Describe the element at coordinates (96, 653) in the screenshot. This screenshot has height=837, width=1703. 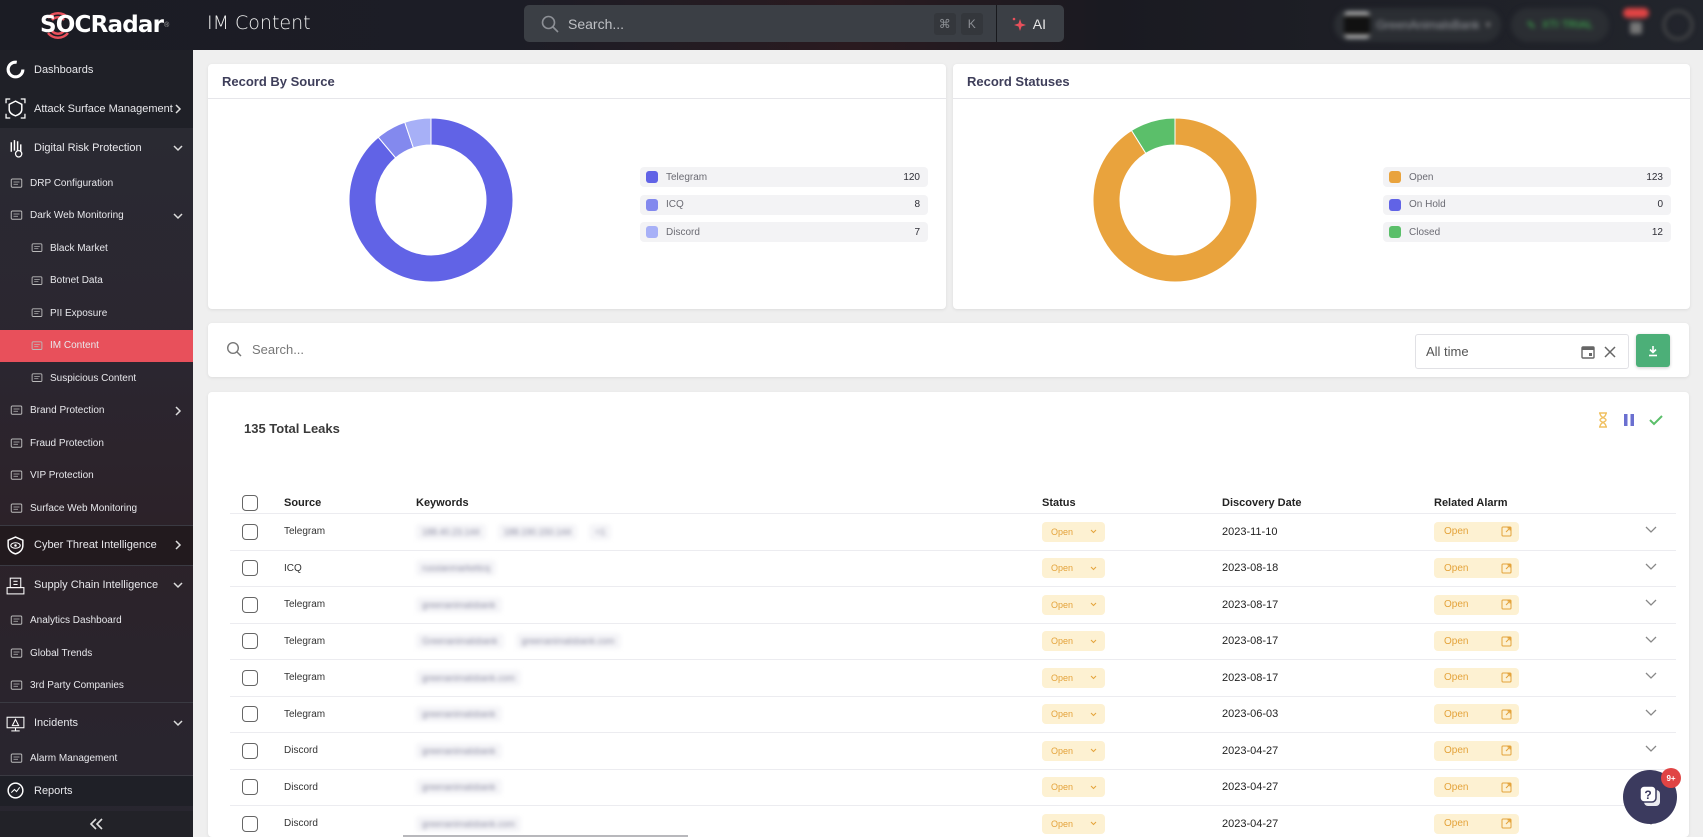
I see `sidebar-item-global-trends: Global Trends` at that location.